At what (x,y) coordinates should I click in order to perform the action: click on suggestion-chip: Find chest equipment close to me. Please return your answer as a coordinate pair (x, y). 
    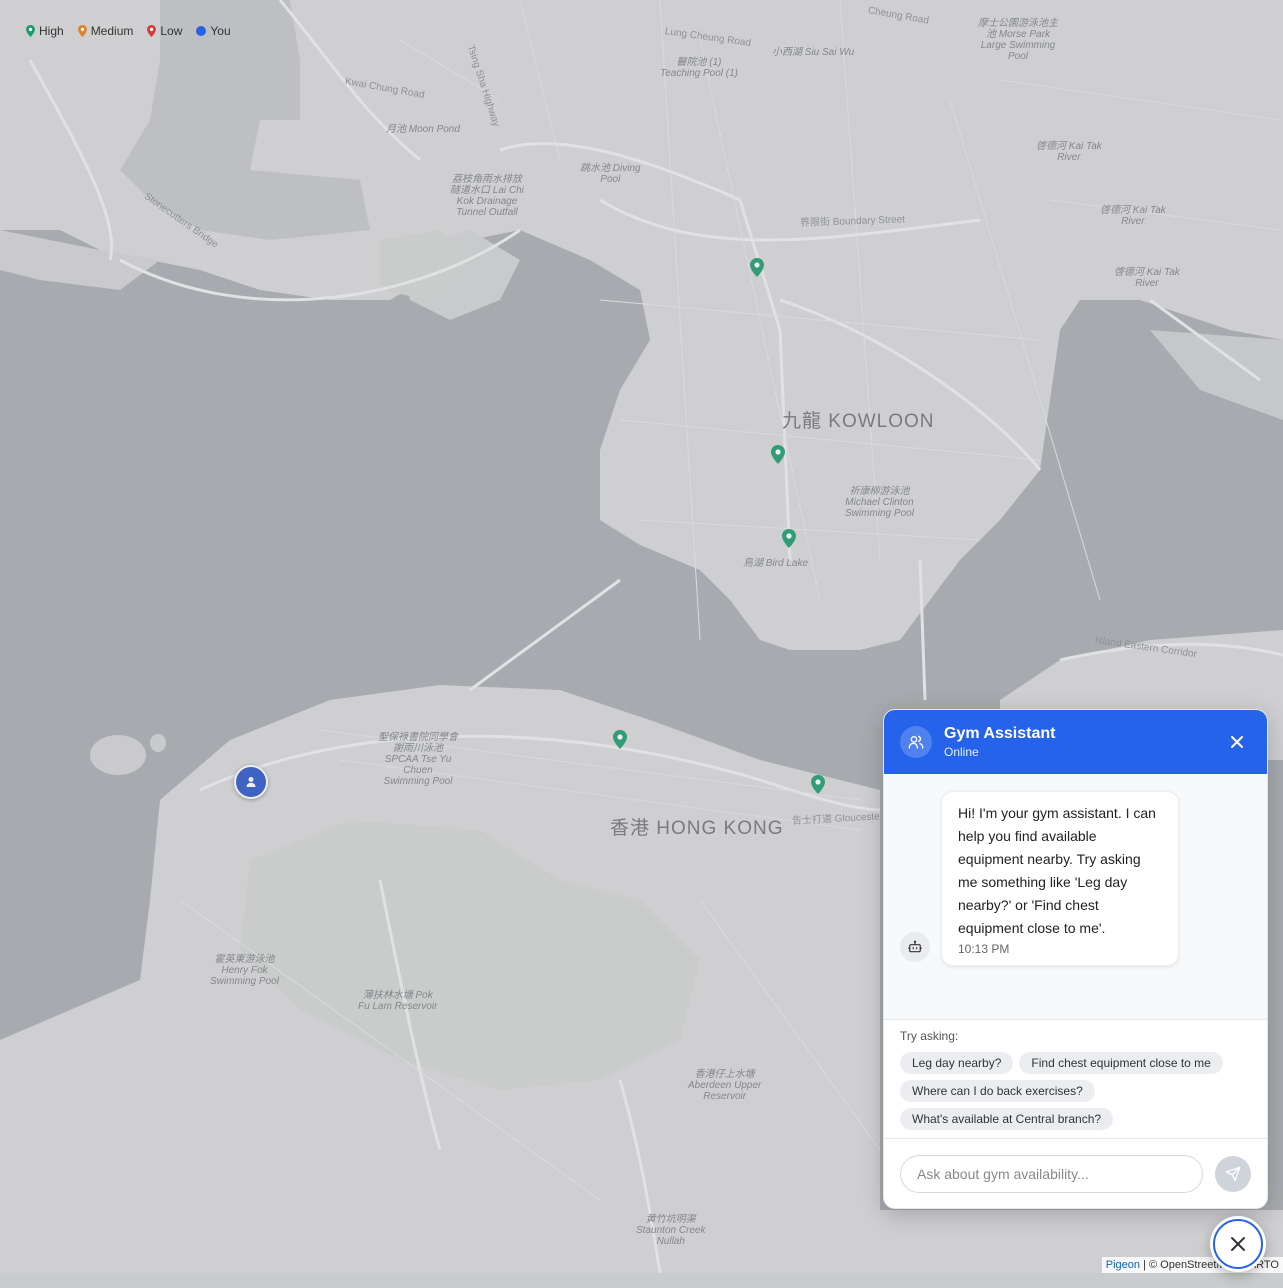
    Looking at the image, I should click on (1121, 1063).